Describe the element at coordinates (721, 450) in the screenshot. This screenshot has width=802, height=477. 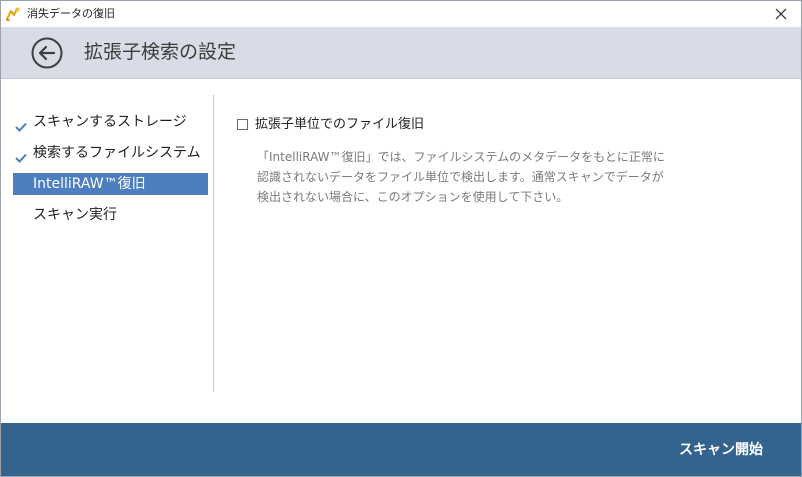
I see `start-scan-button: スキャン開始` at that location.